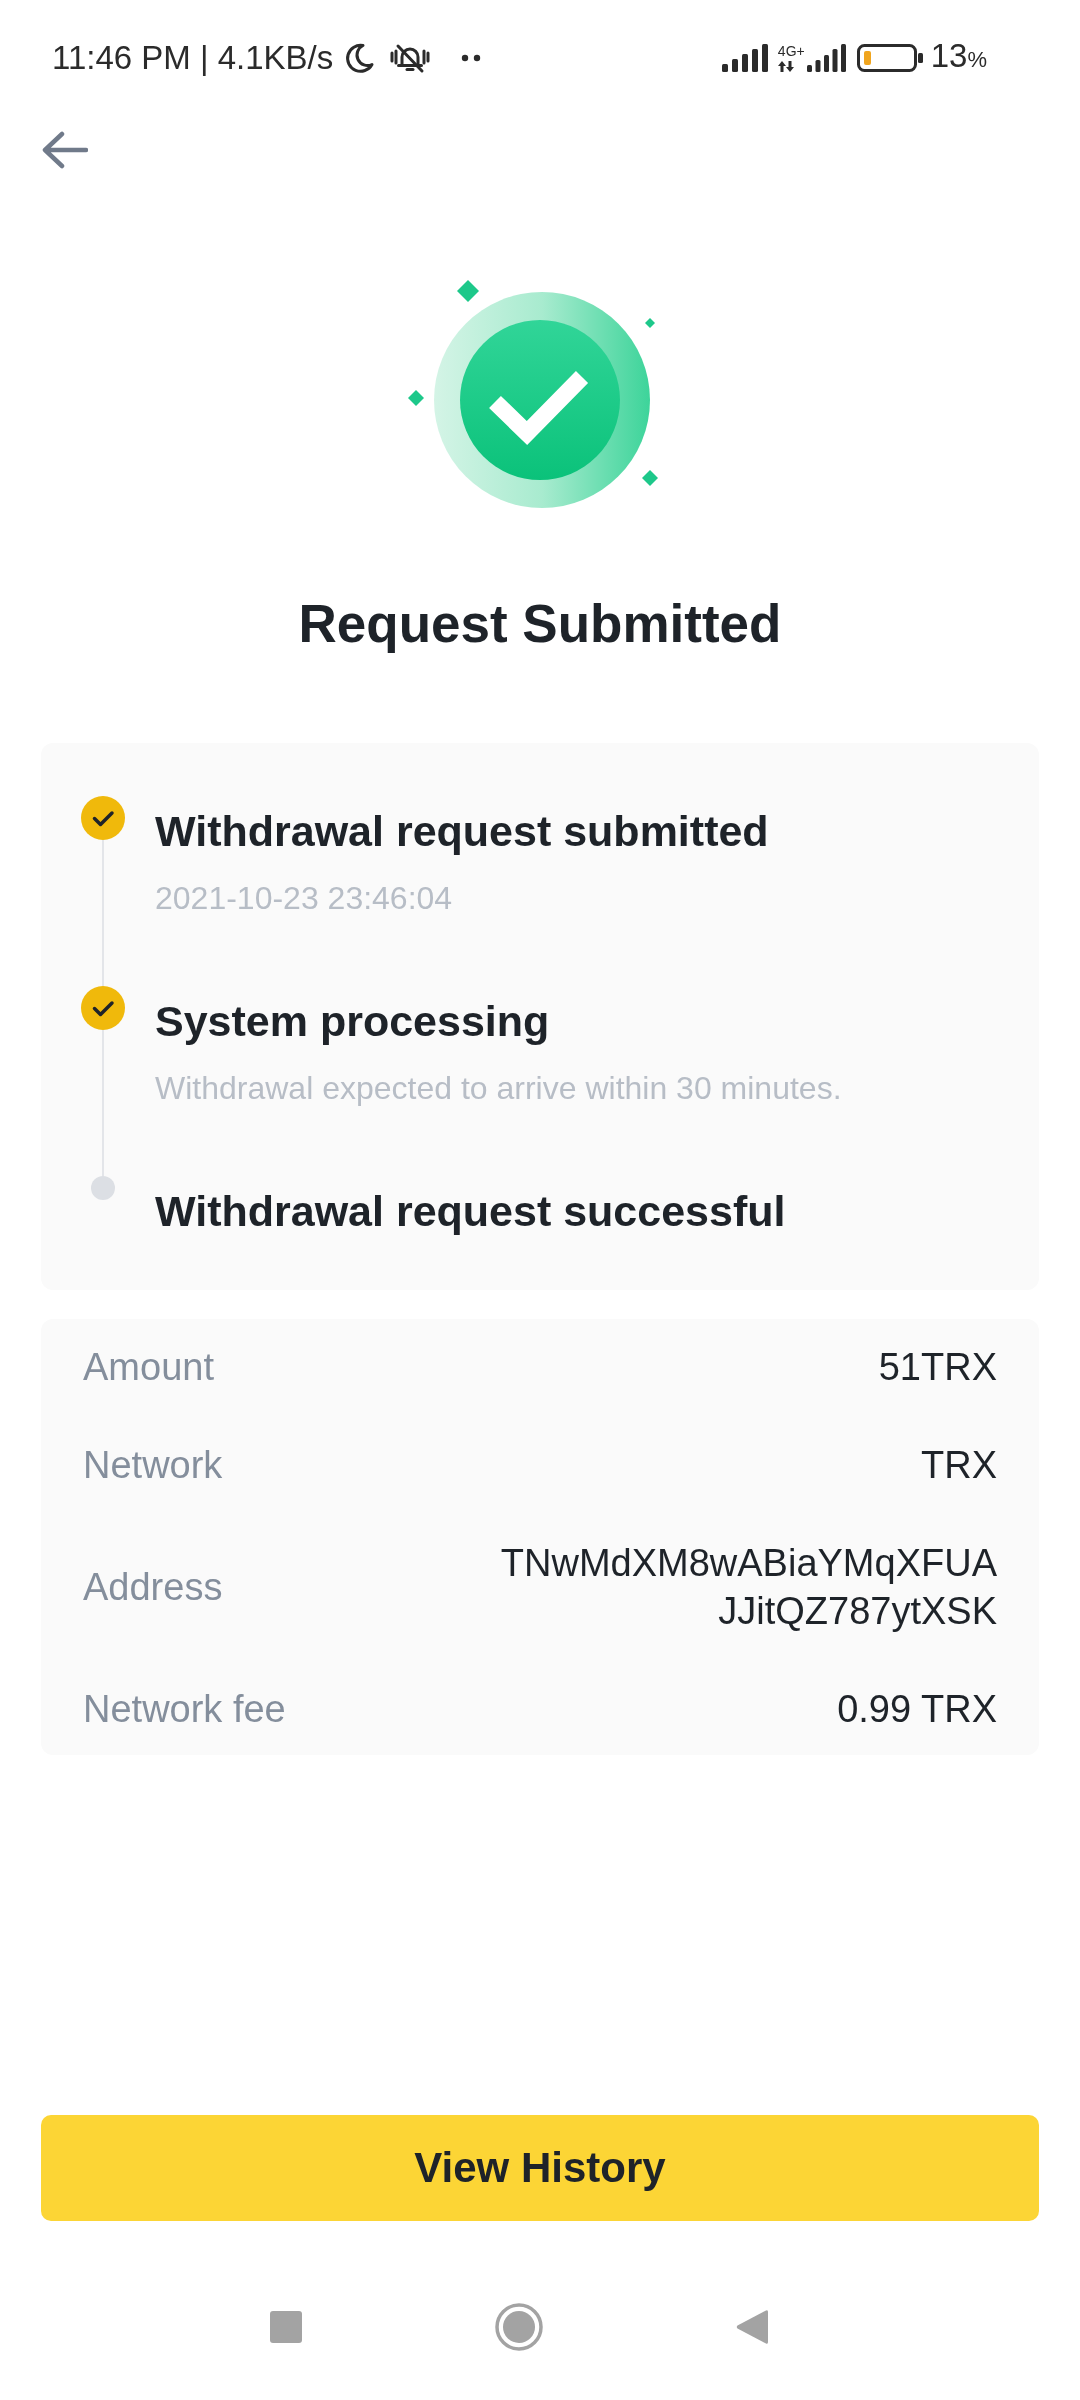 The height and width of the screenshot is (2400, 1080). Describe the element at coordinates (889, 57) in the screenshot. I see `battery-icon` at that location.